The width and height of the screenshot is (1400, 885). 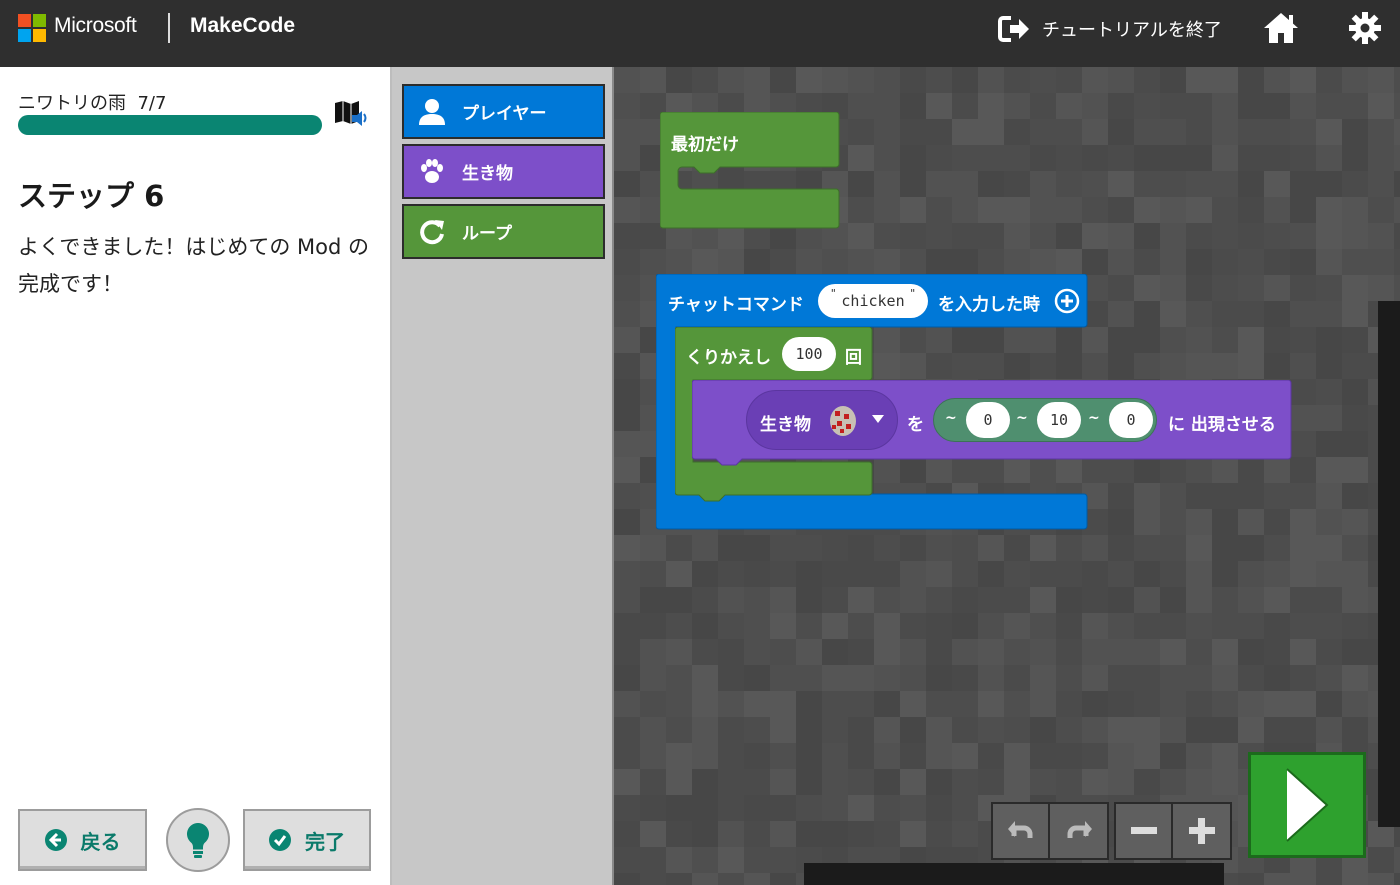 I want to click on exit-tutorial-button: チュートリアルを終了, so click(x=1110, y=29).